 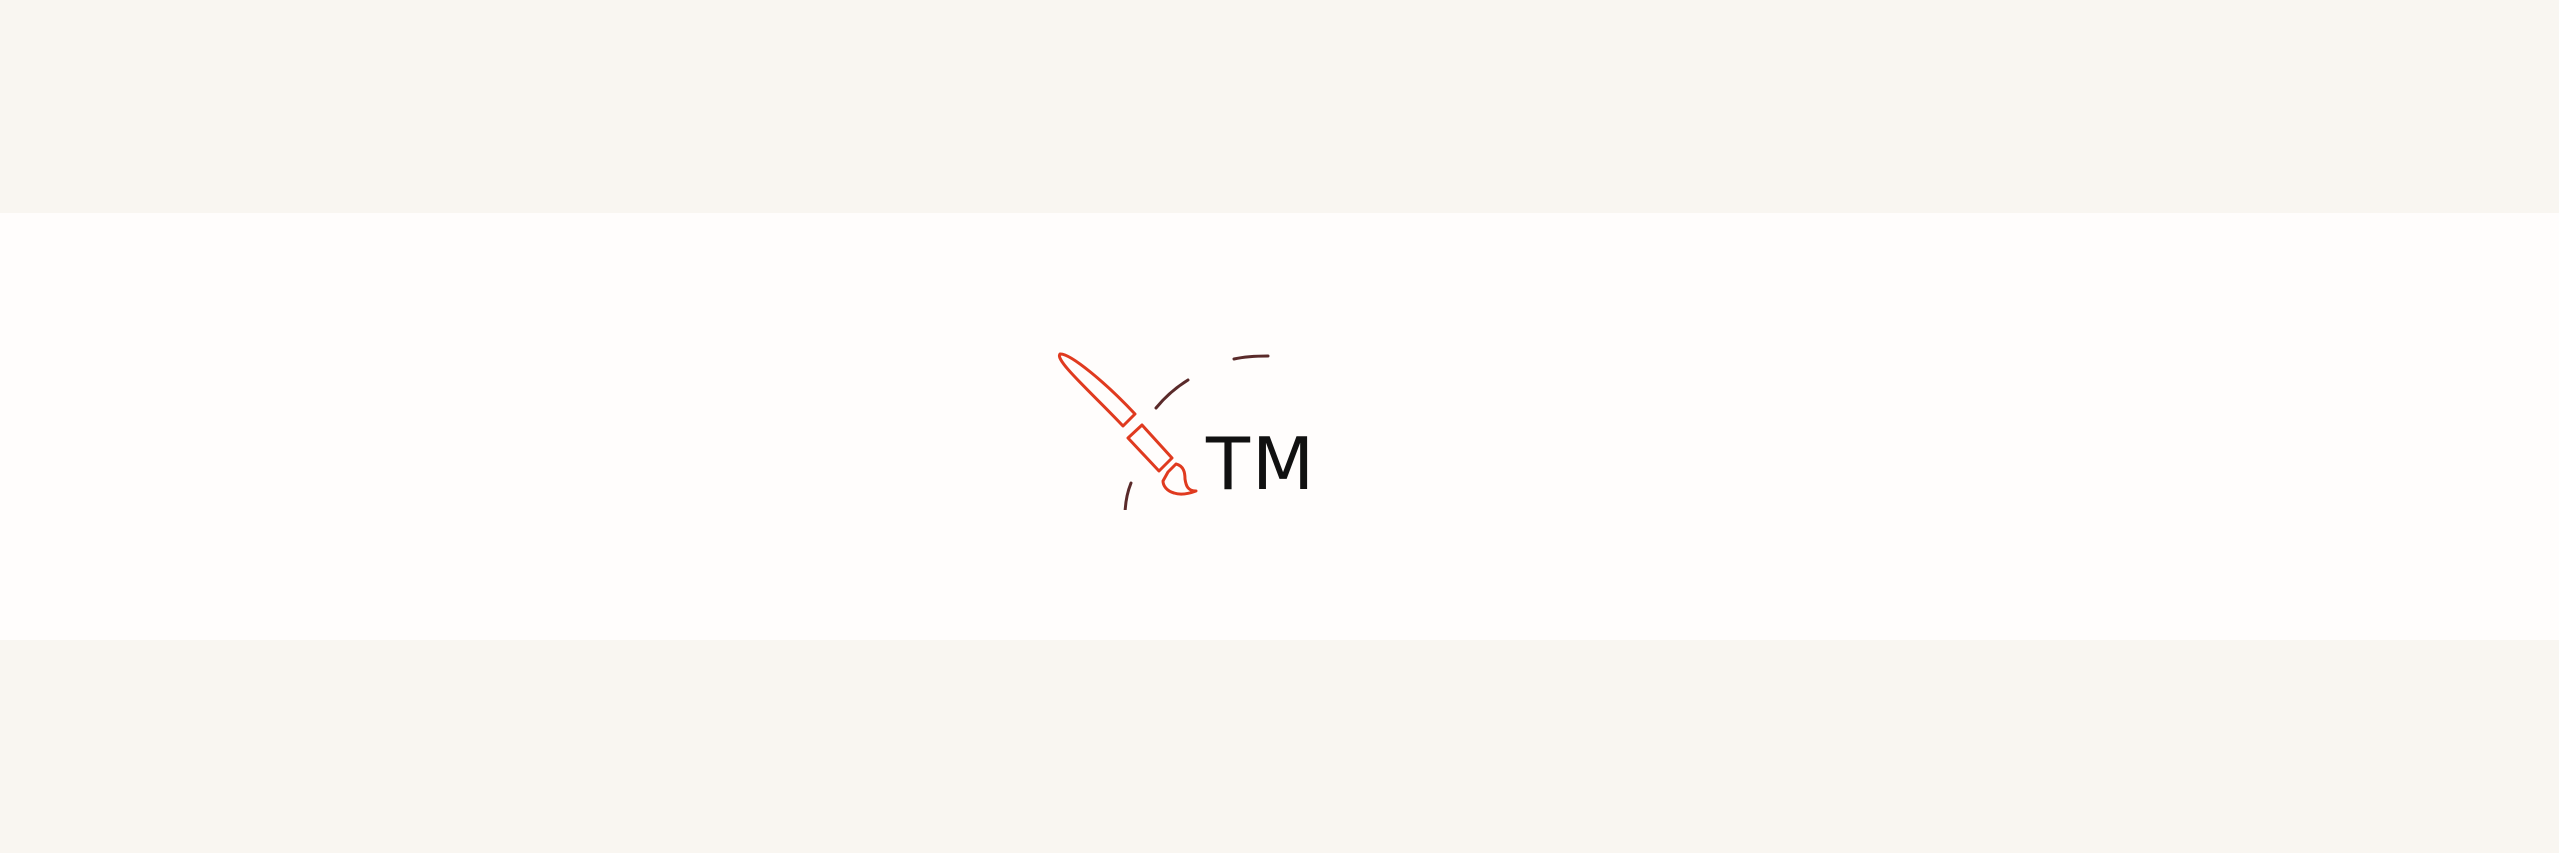 What do you see at coordinates (1261, 464) in the screenshot?
I see `logo-text: TM` at bounding box center [1261, 464].